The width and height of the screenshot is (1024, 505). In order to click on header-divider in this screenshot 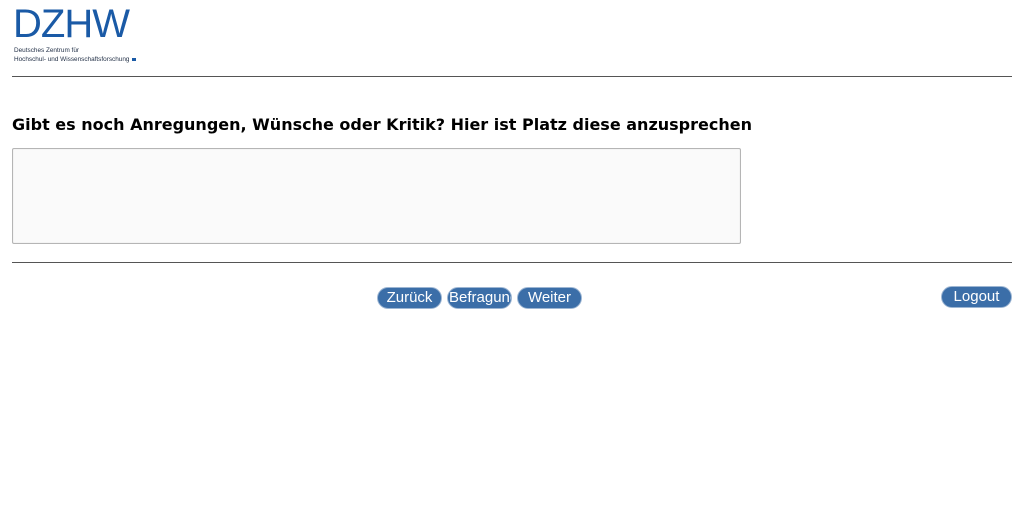, I will do `click(512, 76)`.